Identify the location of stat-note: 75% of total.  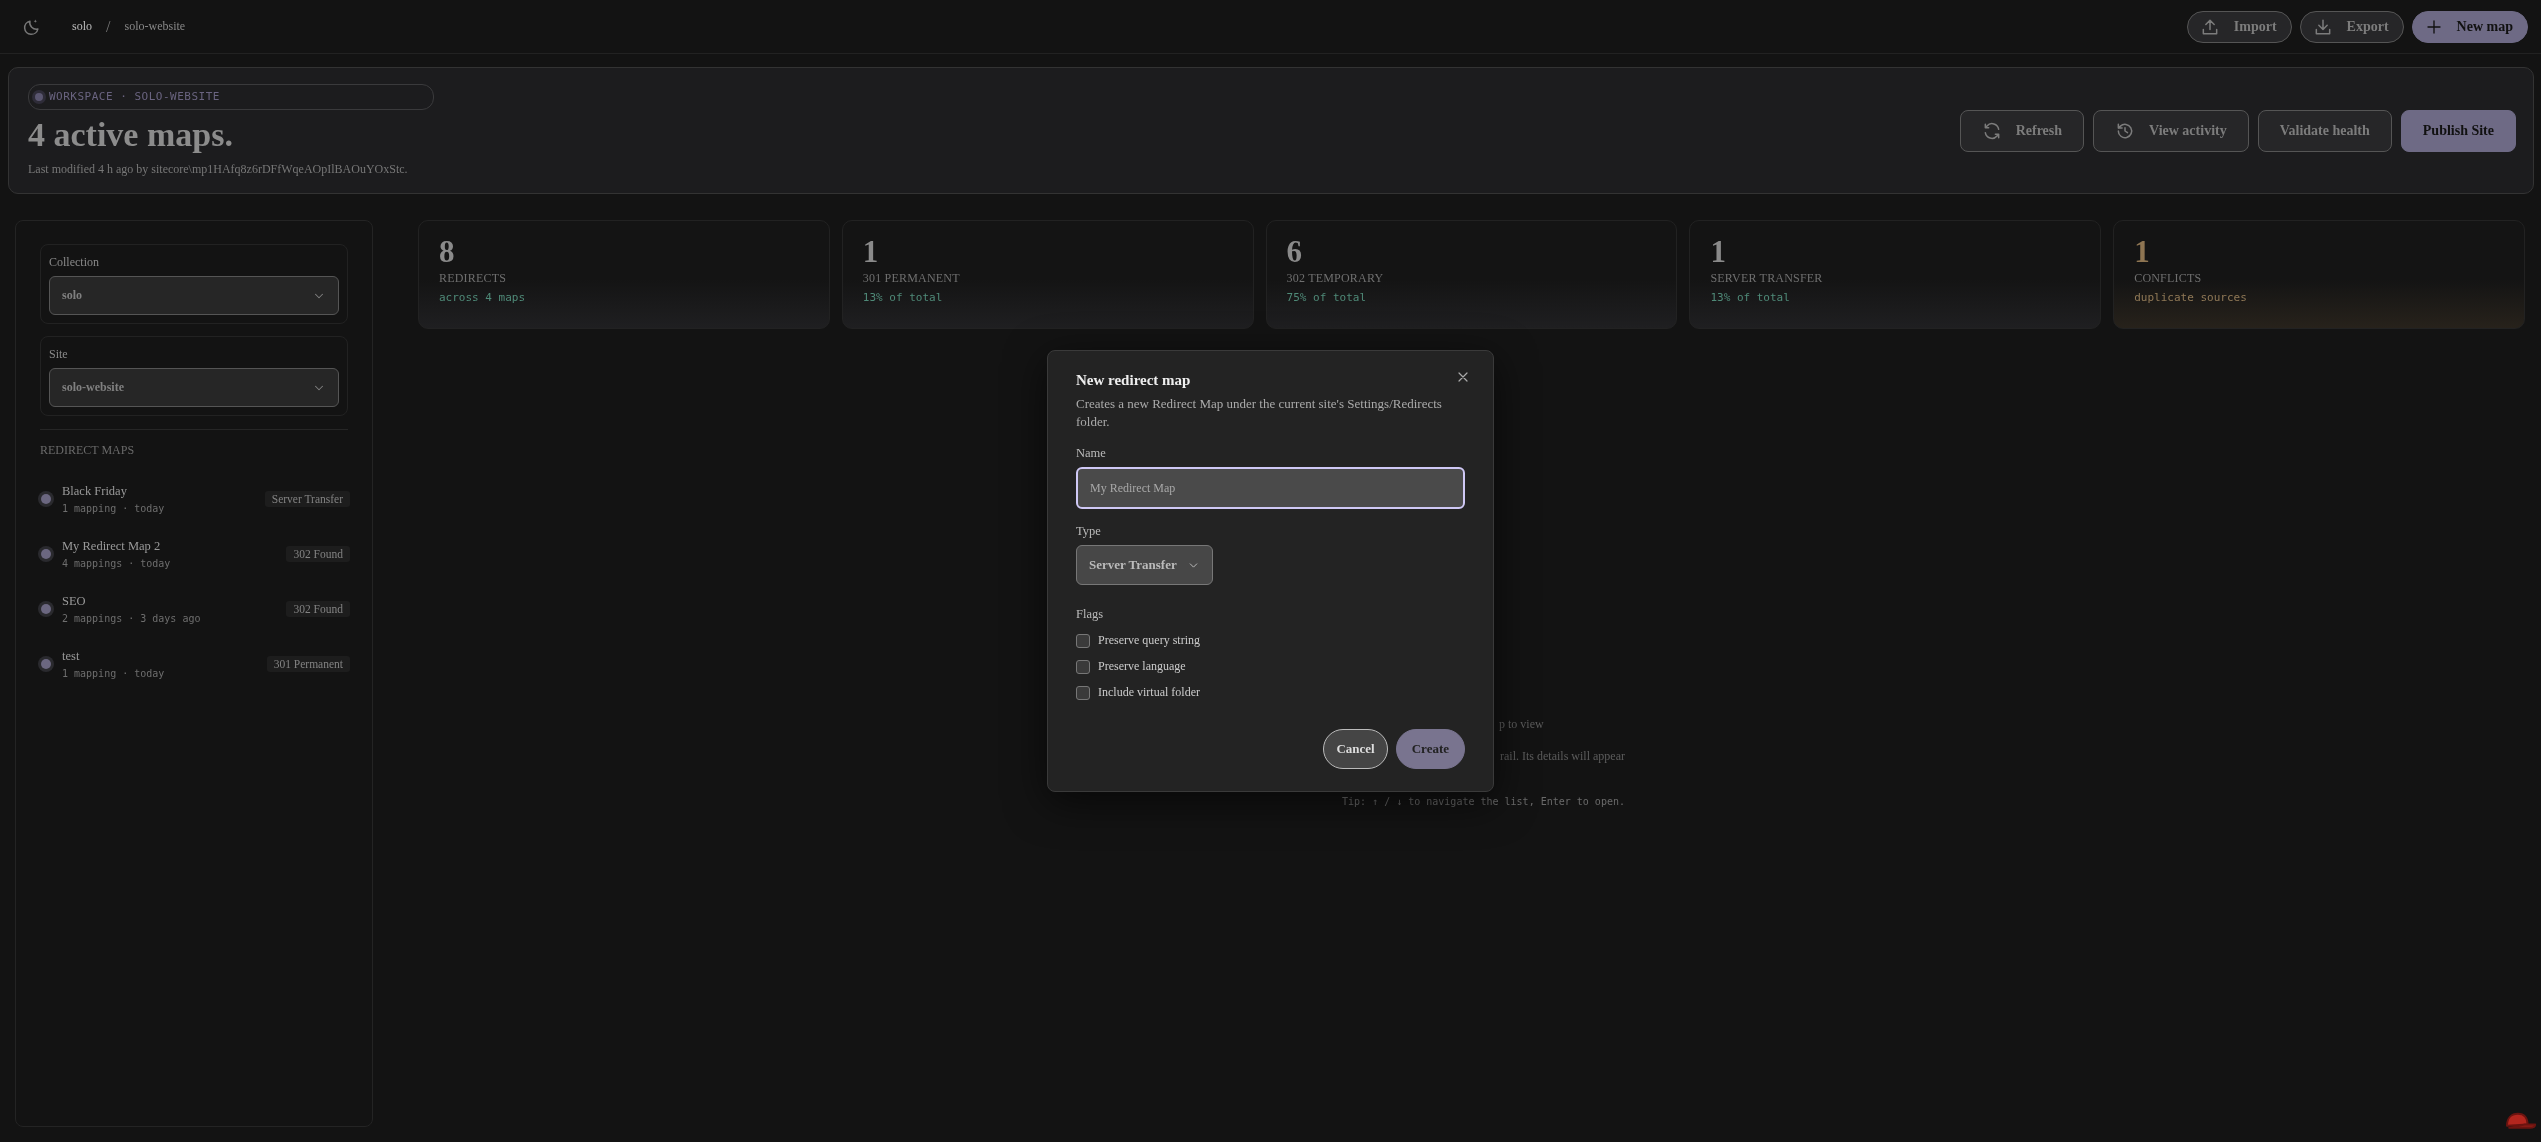
(1327, 298).